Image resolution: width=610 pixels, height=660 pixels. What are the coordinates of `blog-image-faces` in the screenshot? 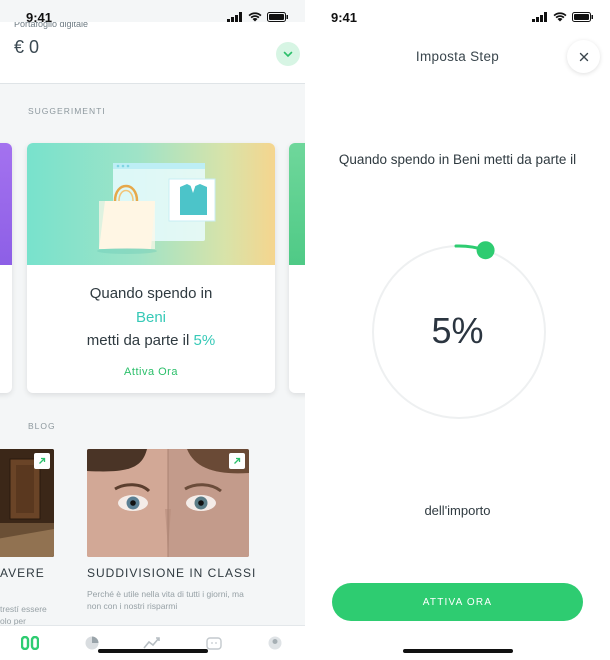 It's located at (168, 503).